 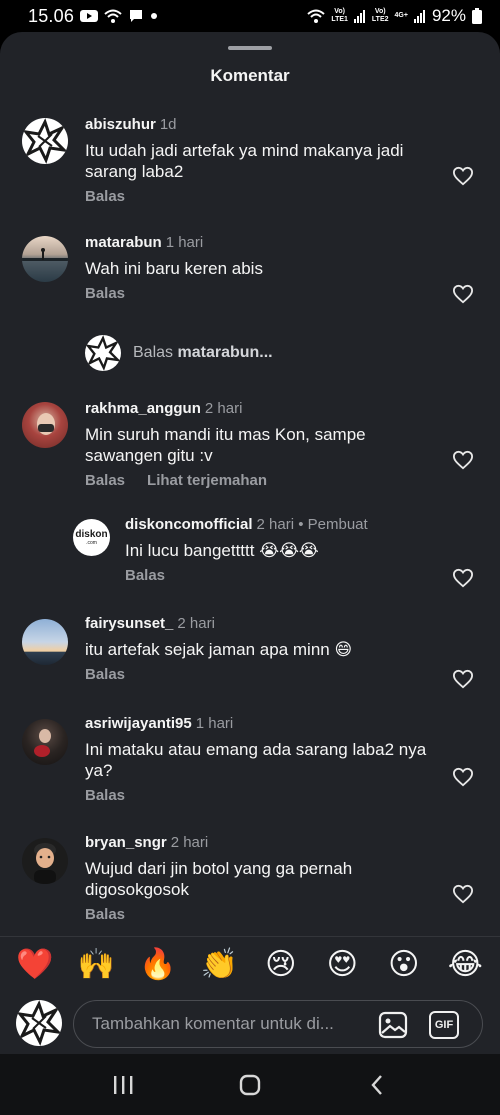 I want to click on comment-input-box: GIF, so click(x=278, y=1024).